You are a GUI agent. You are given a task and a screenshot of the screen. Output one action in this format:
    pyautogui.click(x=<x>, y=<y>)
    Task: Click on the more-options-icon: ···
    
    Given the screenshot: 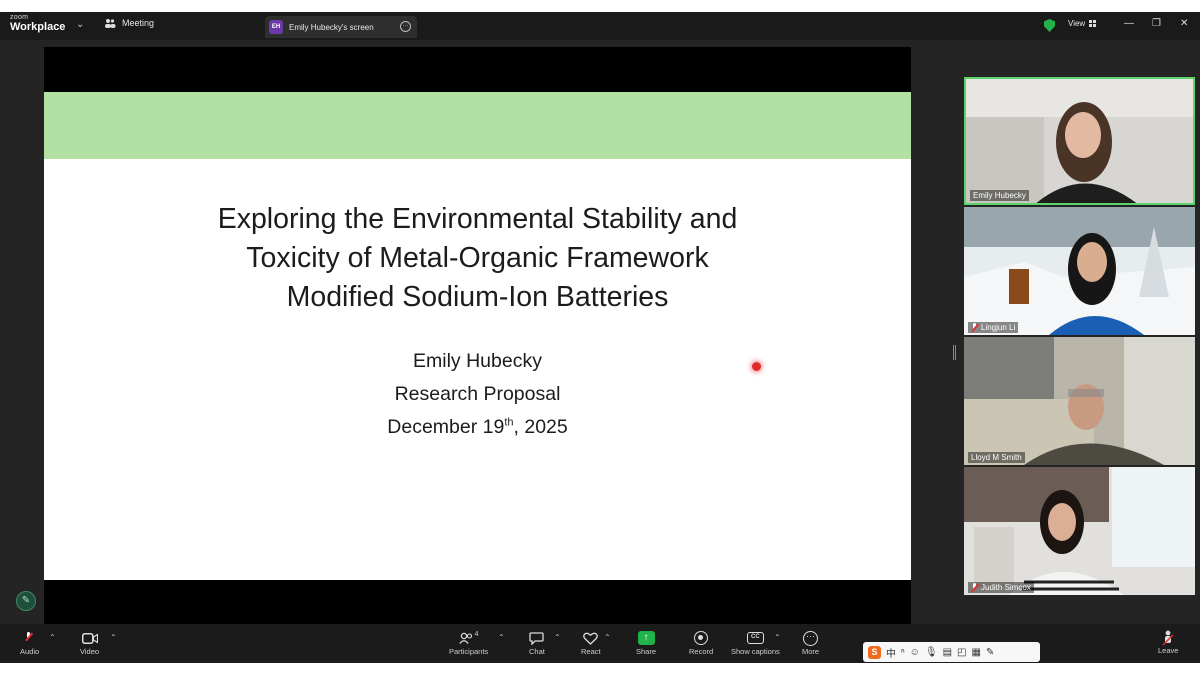 What is the action you would take?
    pyautogui.click(x=405, y=26)
    